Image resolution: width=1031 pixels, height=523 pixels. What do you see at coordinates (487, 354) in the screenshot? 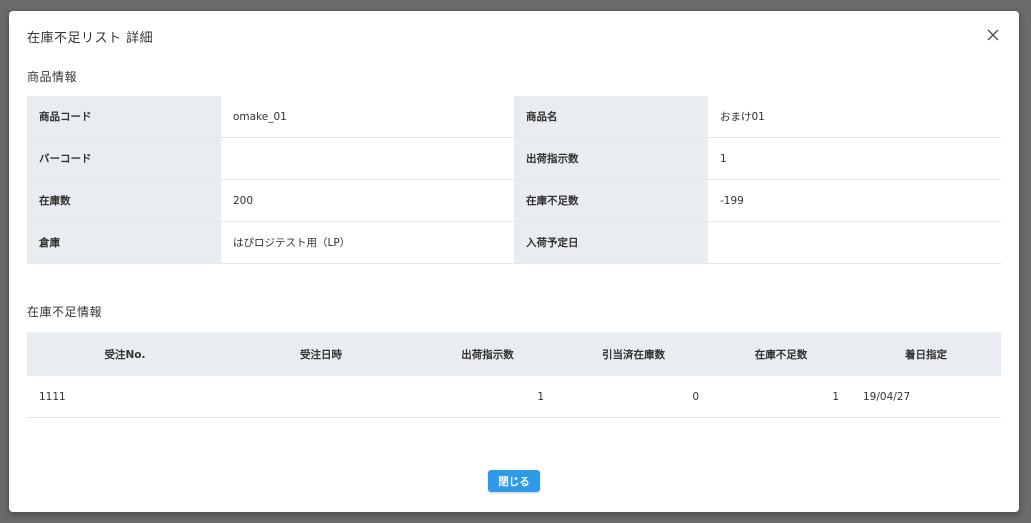
I see `column-header-ship-qty: 出荷指示数` at bounding box center [487, 354].